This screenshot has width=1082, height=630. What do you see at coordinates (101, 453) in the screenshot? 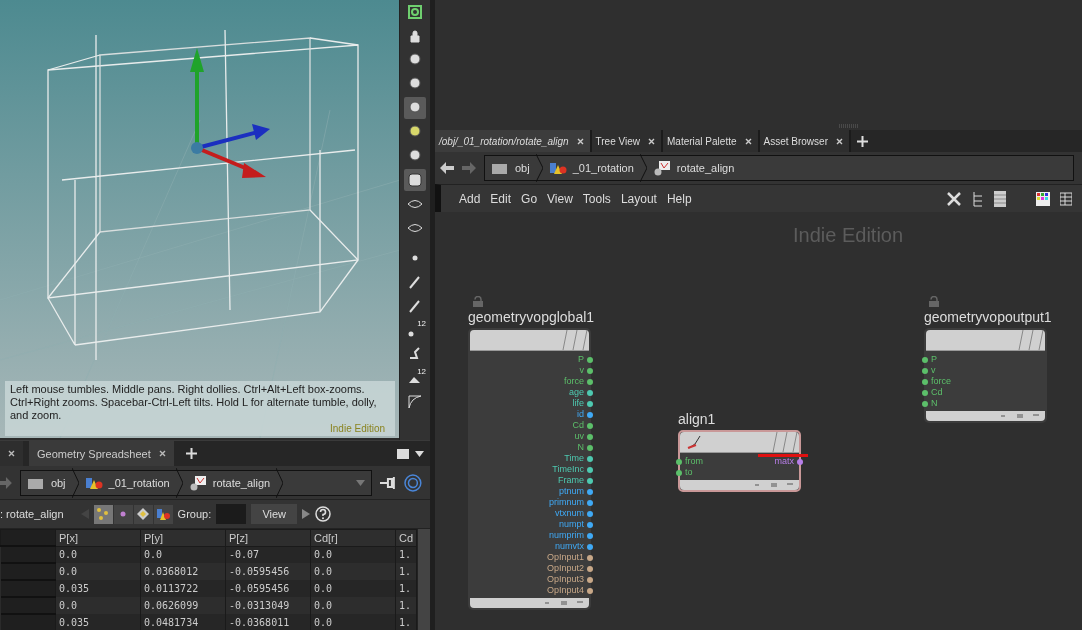
I see `pane-tab: Geometry Spreadsheet` at bounding box center [101, 453].